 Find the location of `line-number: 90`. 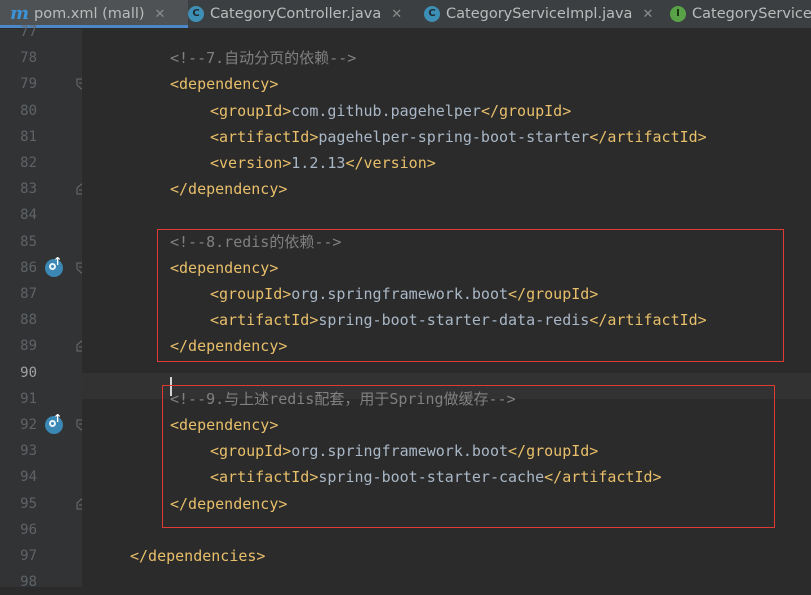

line-number: 90 is located at coordinates (28, 372).